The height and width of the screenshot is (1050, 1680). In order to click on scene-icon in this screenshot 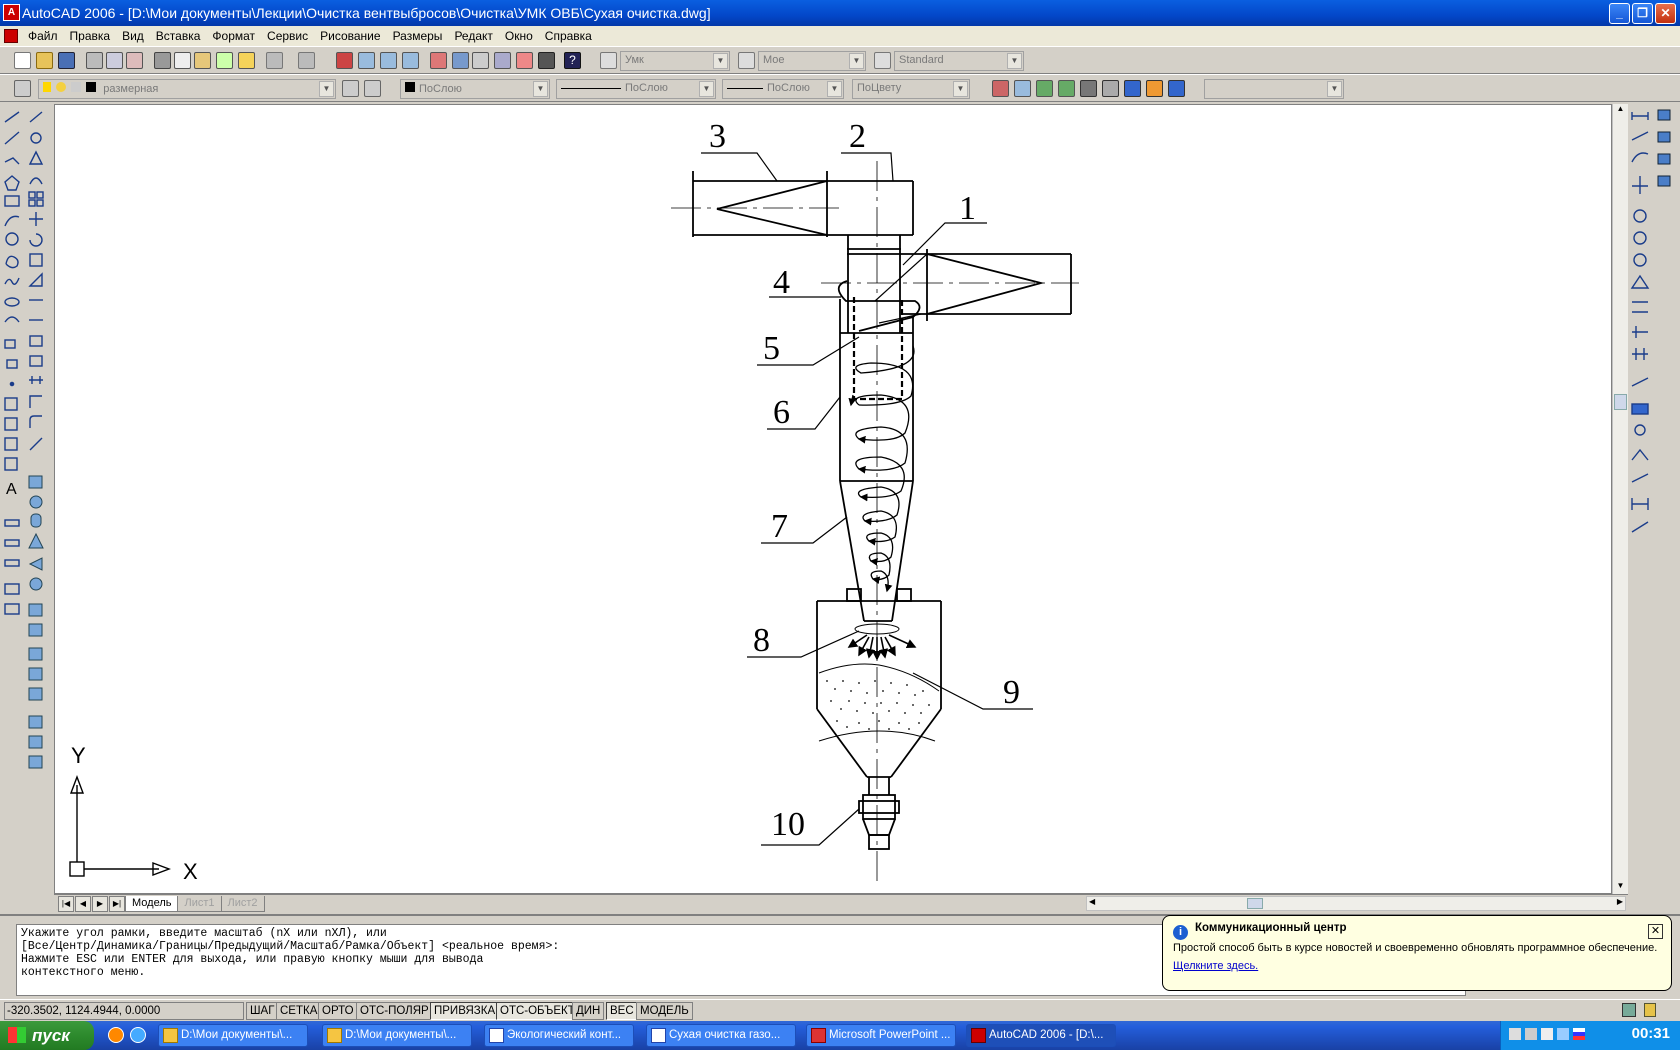, I will do `click(1132, 88)`.